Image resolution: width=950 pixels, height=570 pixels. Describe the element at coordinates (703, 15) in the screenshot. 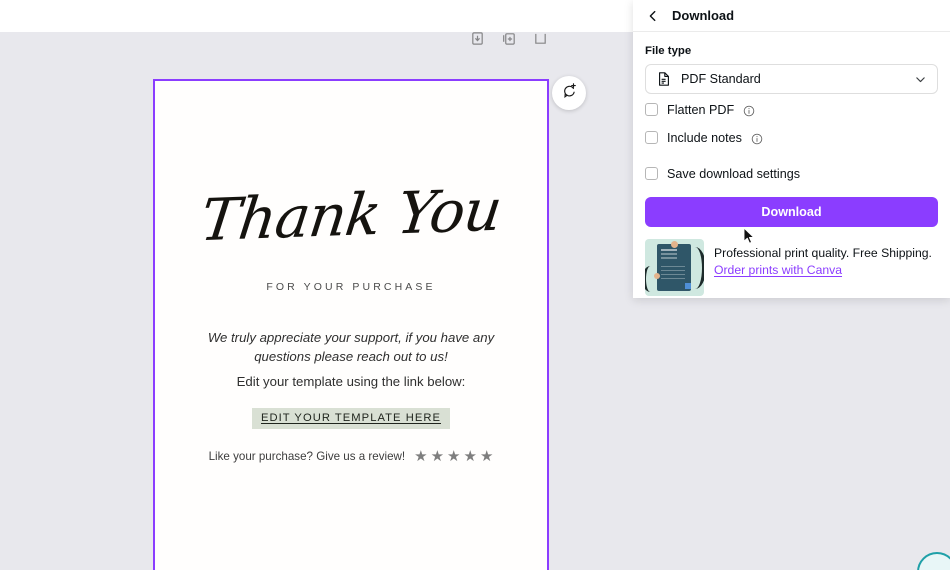

I see `panel-title: Download` at that location.